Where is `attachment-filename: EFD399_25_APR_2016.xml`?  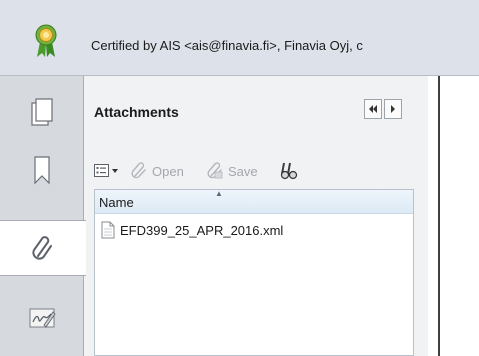 attachment-filename: EFD399_25_APR_2016.xml is located at coordinates (202, 230).